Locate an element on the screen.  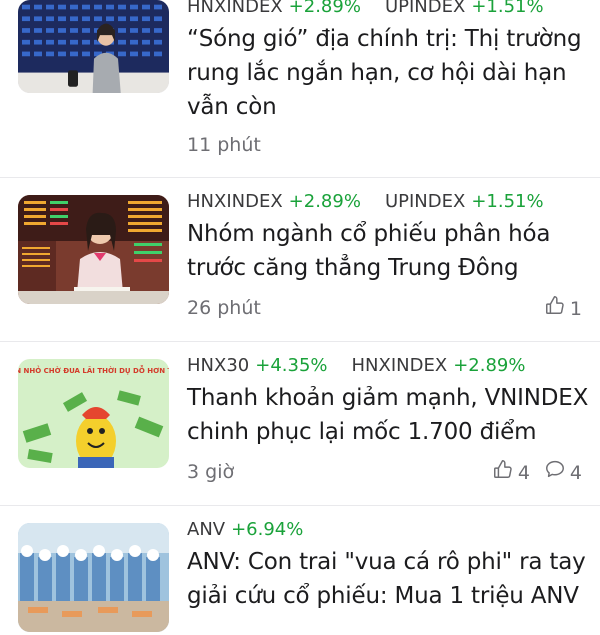
ticker: ANV +6.94% is located at coordinates (245, 530).